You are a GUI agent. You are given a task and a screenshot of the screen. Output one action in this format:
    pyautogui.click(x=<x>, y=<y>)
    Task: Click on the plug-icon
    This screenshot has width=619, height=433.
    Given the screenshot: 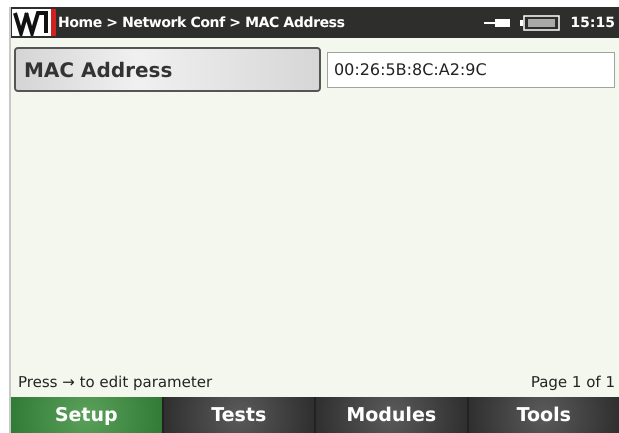 What is the action you would take?
    pyautogui.click(x=497, y=23)
    